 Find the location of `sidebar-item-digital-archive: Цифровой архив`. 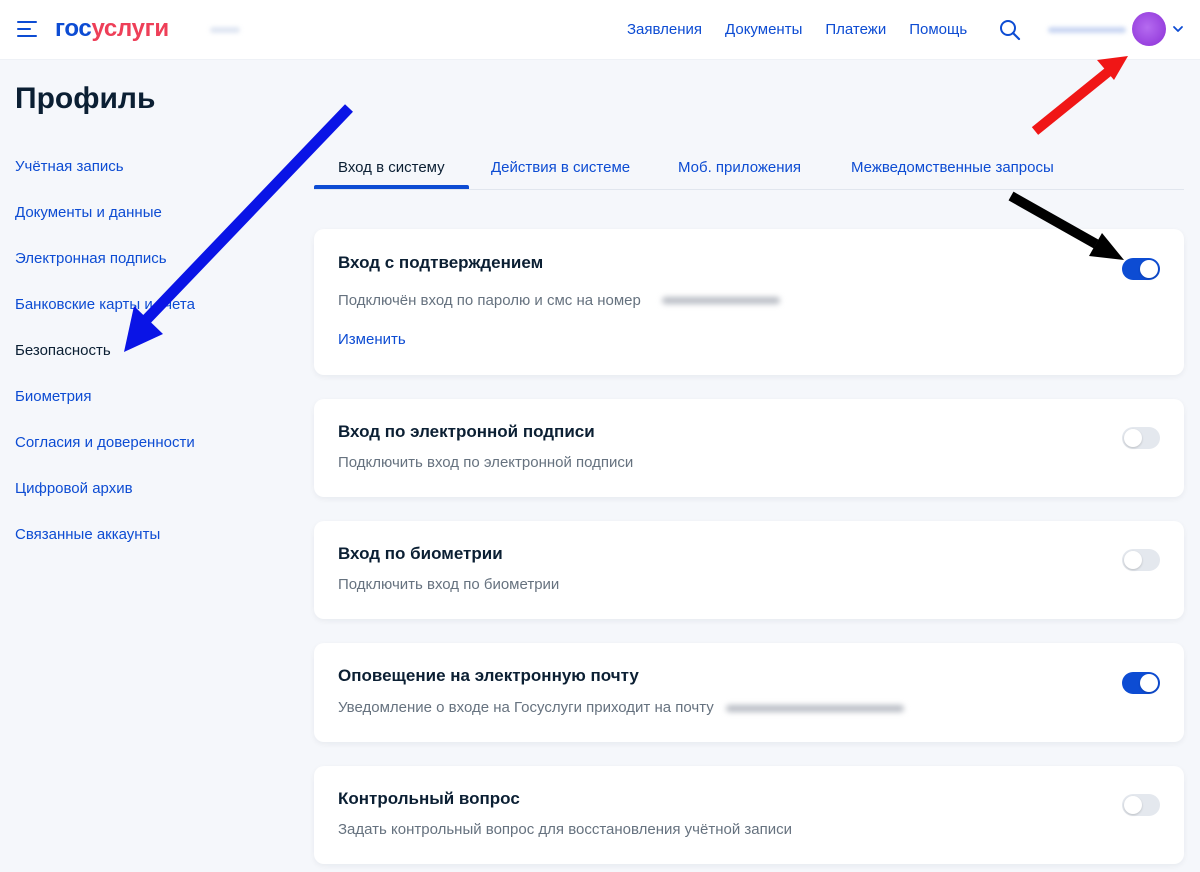

sidebar-item-digital-archive: Цифровой архив is located at coordinates (145, 501).